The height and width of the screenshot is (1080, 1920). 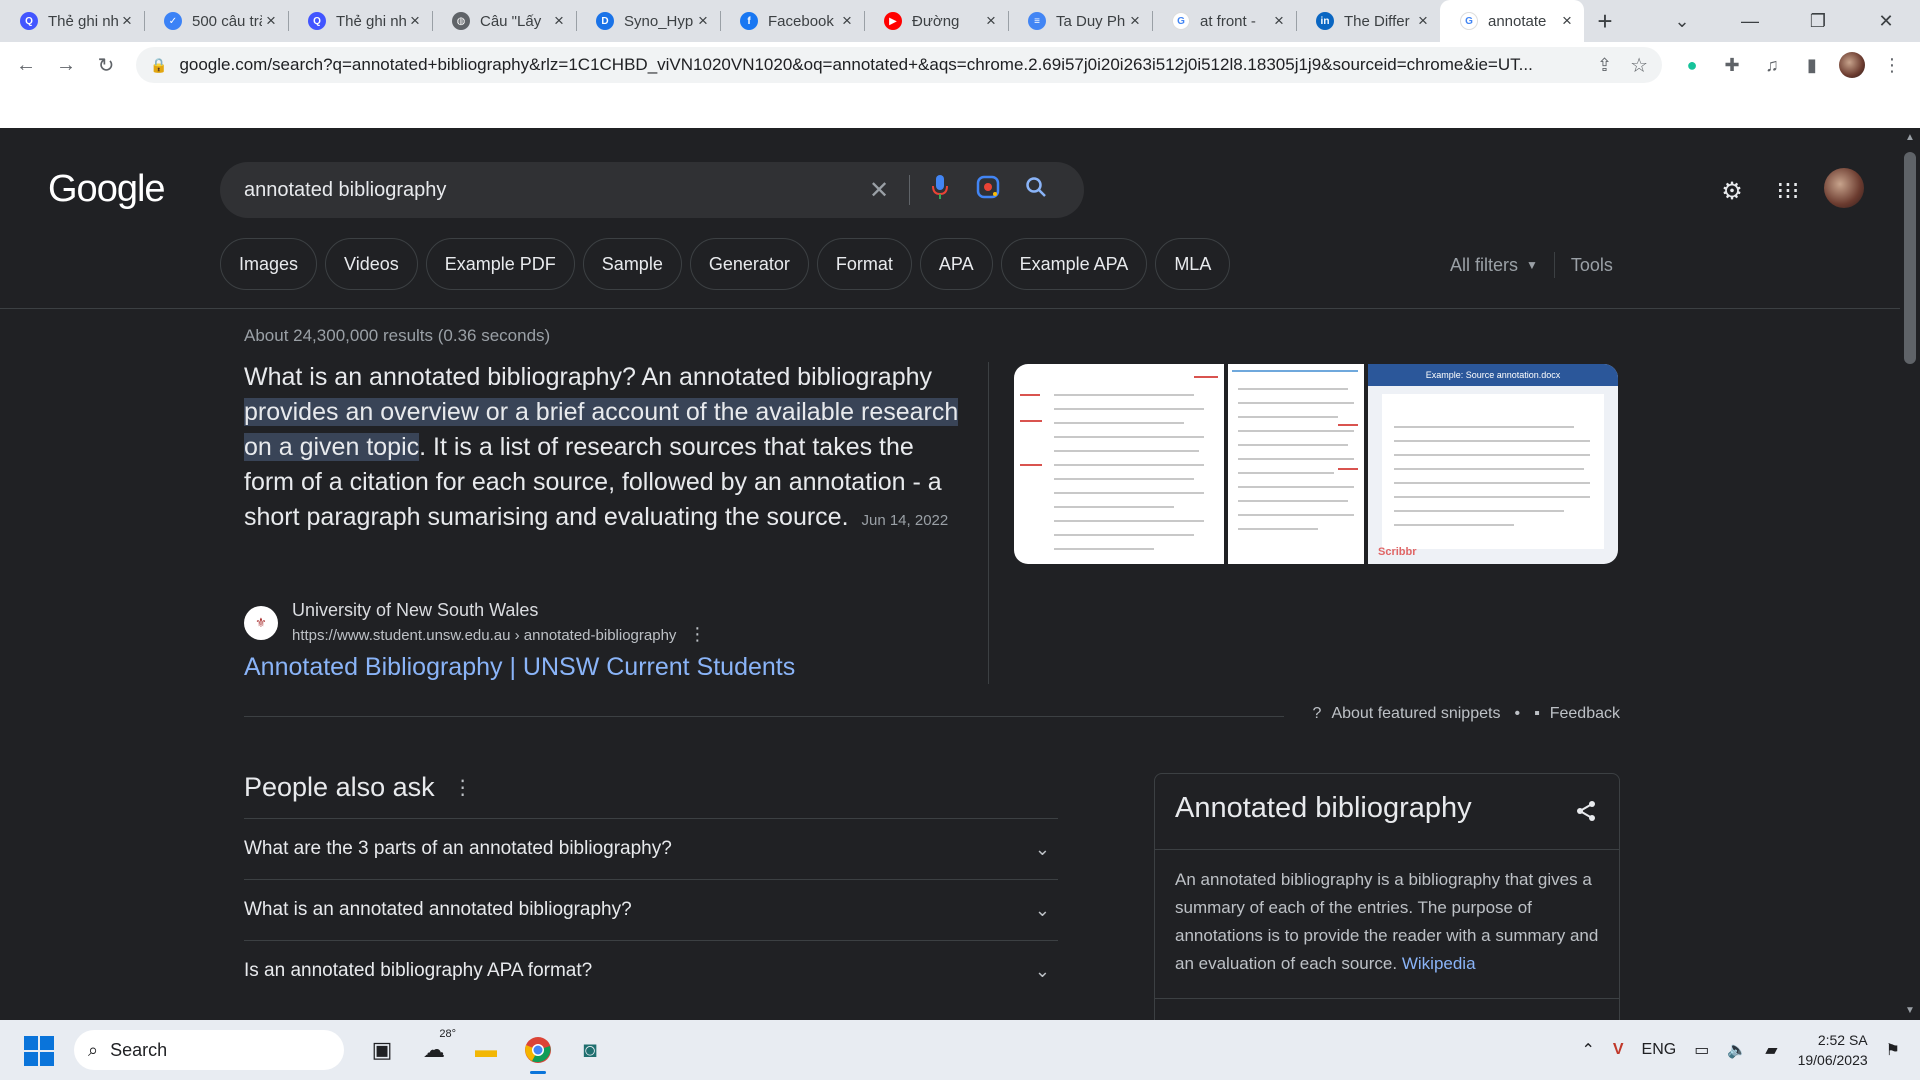 What do you see at coordinates (749, 264) in the screenshot?
I see `filter-chip: Generator` at bounding box center [749, 264].